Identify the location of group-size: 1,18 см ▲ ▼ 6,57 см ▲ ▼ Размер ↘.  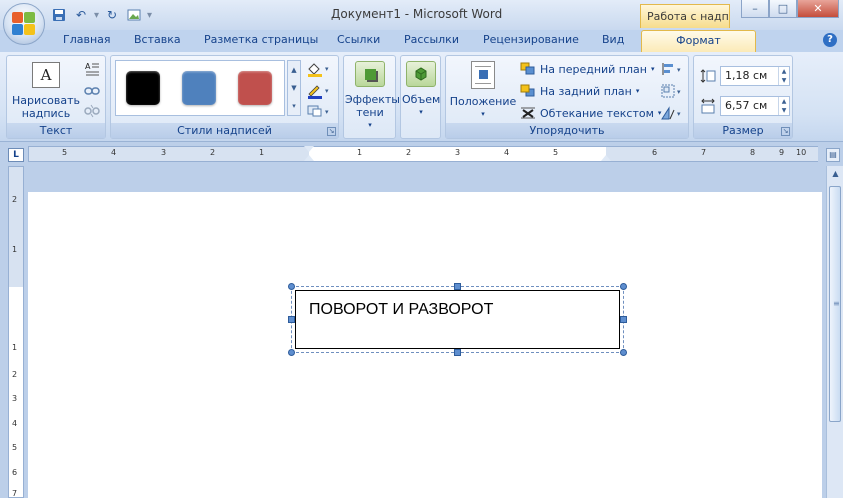
(743, 97).